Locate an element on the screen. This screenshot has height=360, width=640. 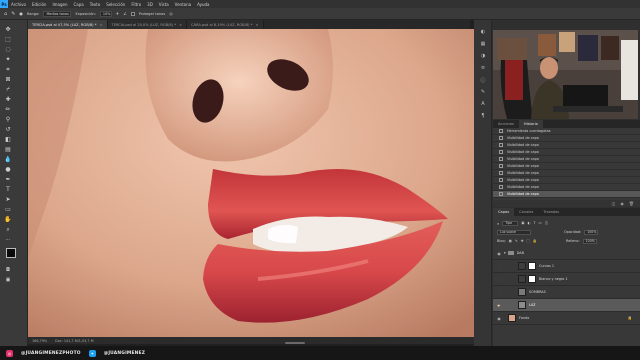
horizontal-scrollbar is located at coordinates (295, 343).